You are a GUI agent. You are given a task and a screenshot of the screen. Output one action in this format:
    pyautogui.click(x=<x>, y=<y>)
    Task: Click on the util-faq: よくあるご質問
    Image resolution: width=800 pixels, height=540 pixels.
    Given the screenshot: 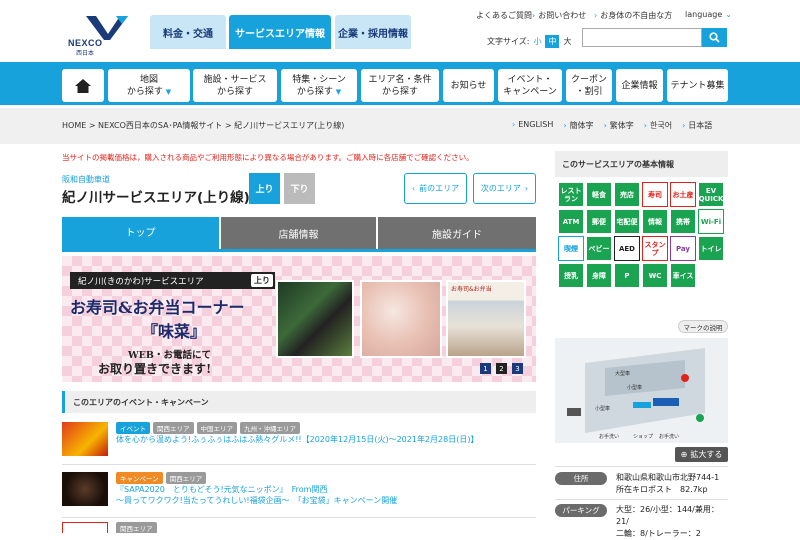 What is the action you would take?
    pyautogui.click(x=504, y=15)
    